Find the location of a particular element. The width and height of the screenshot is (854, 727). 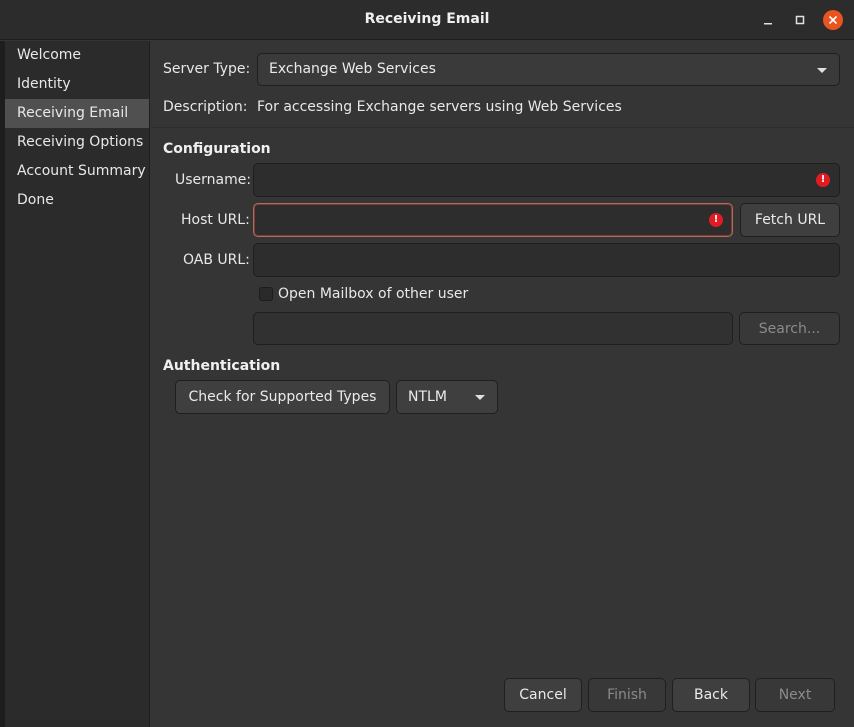

sidebar-item-identity: Identity is located at coordinates (77, 84).